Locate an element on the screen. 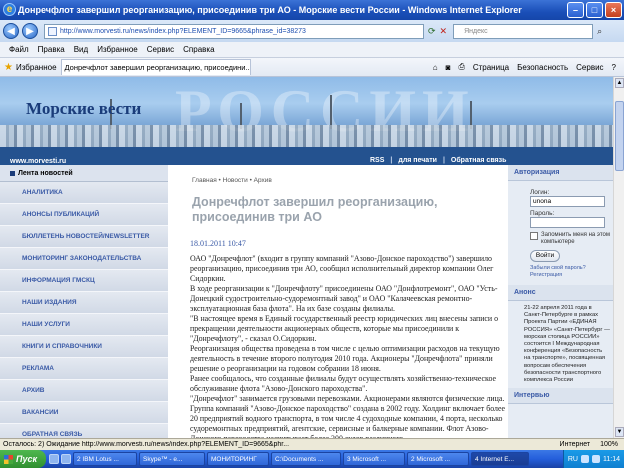 The image size is (624, 468). refresh-icon: ⟳ is located at coordinates (432, 31).